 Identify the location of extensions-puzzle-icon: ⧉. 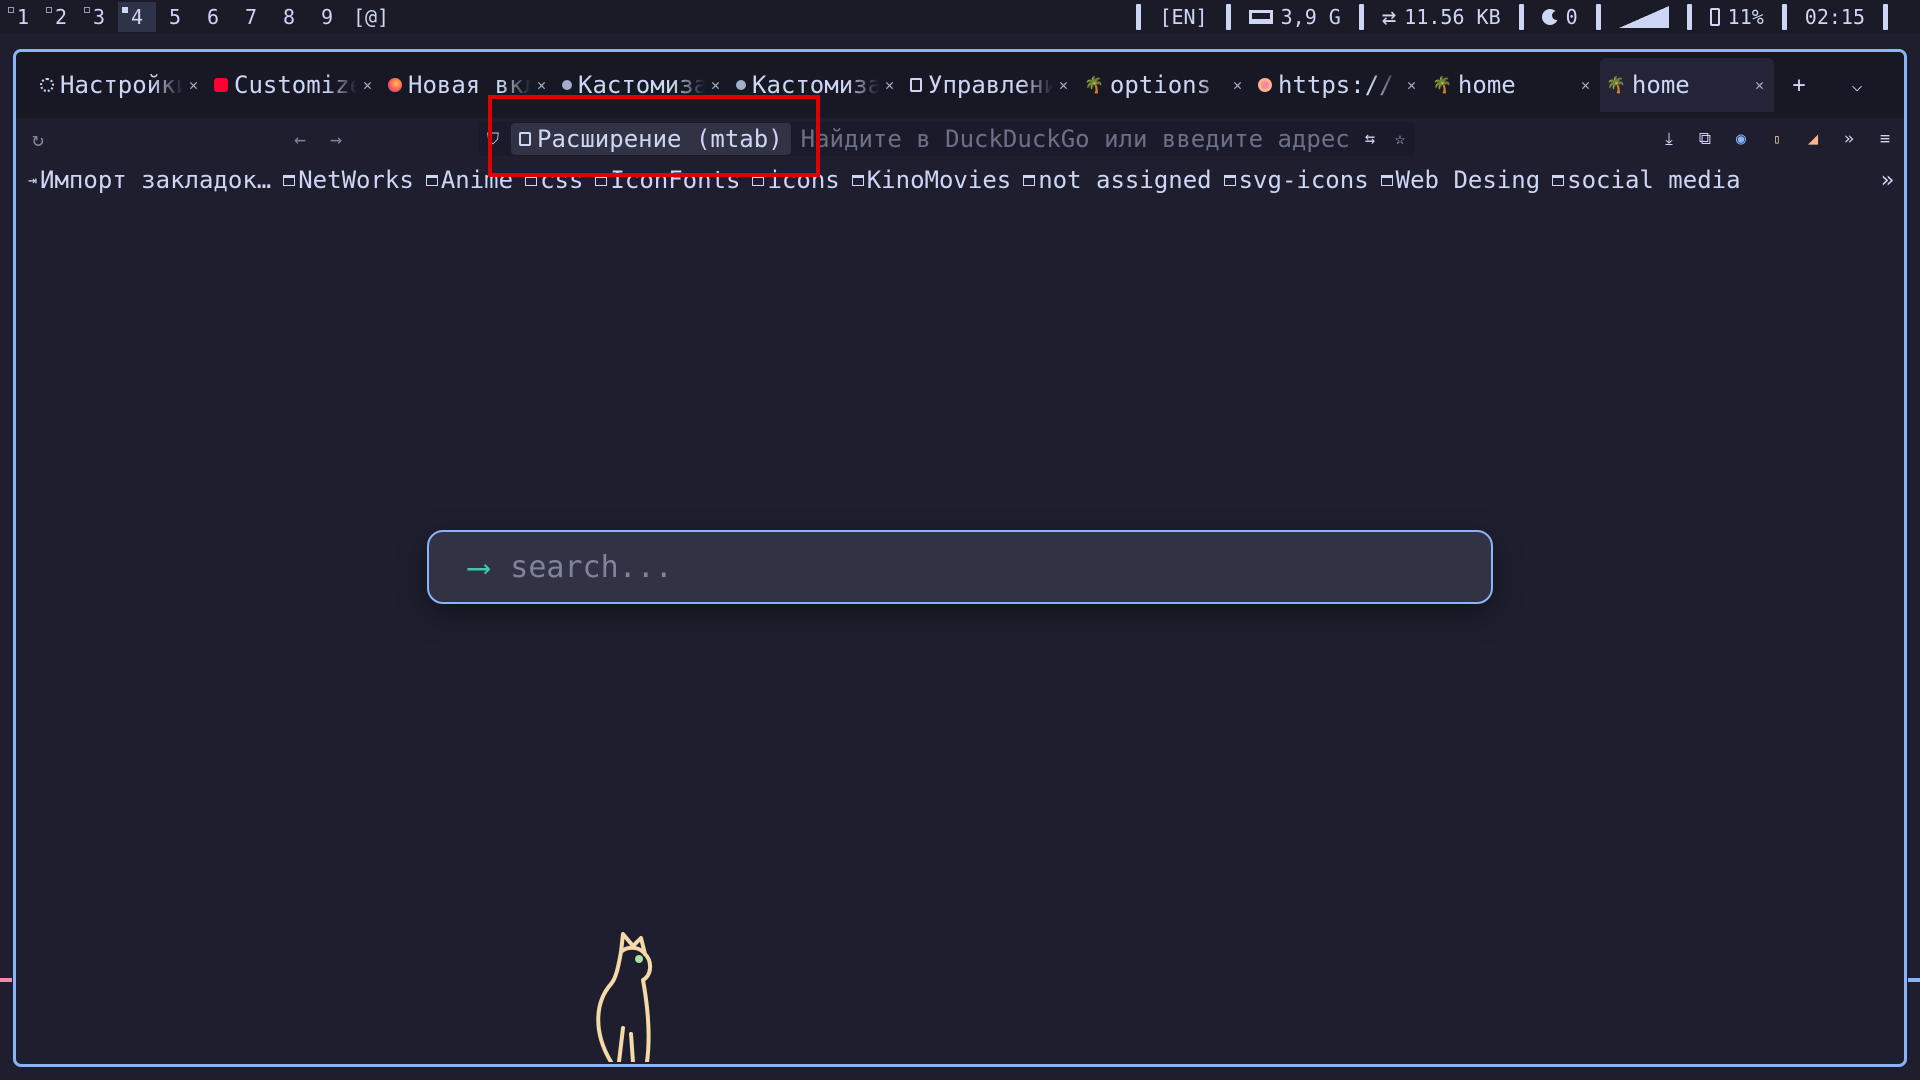
(1705, 139).